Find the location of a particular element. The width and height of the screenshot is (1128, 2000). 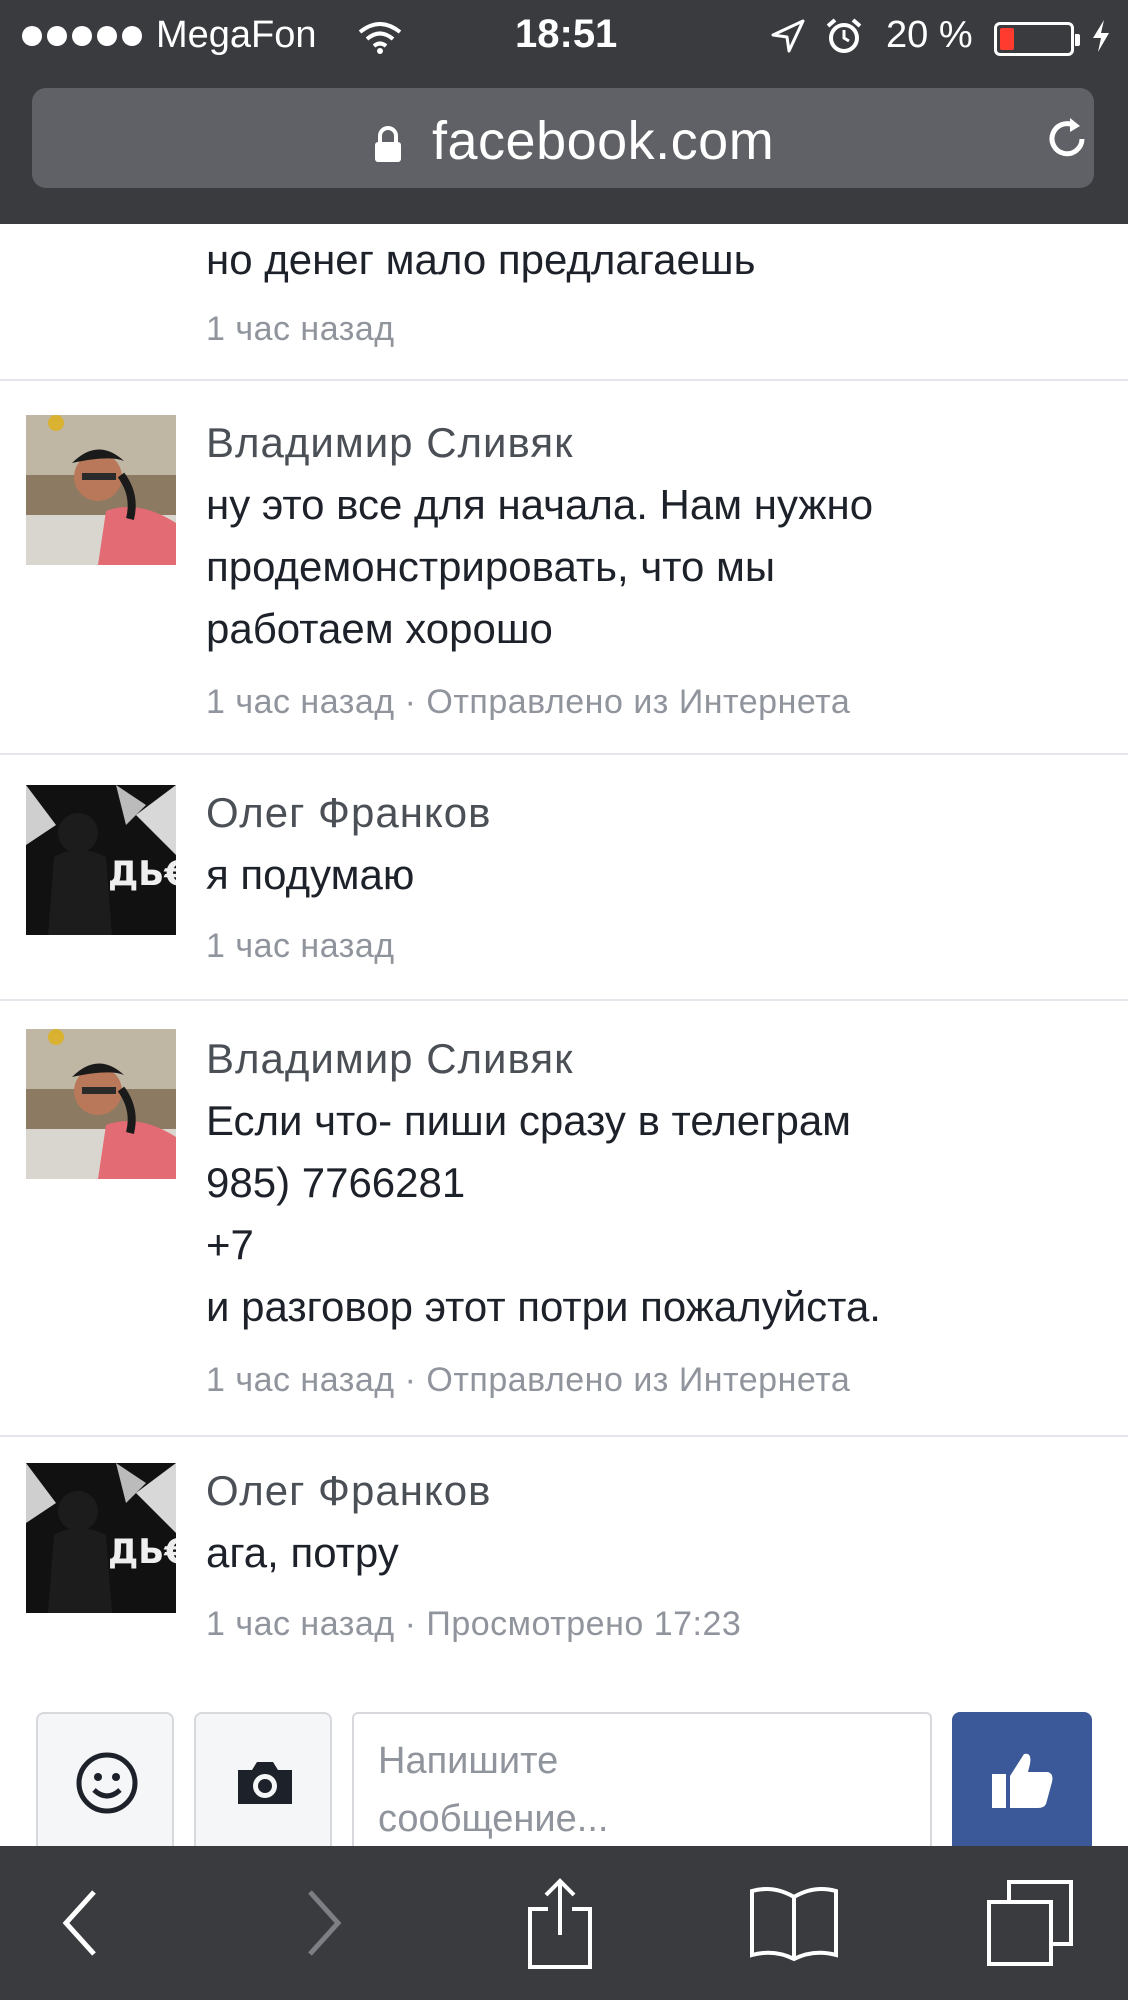

share-icon is located at coordinates (560, 1923).